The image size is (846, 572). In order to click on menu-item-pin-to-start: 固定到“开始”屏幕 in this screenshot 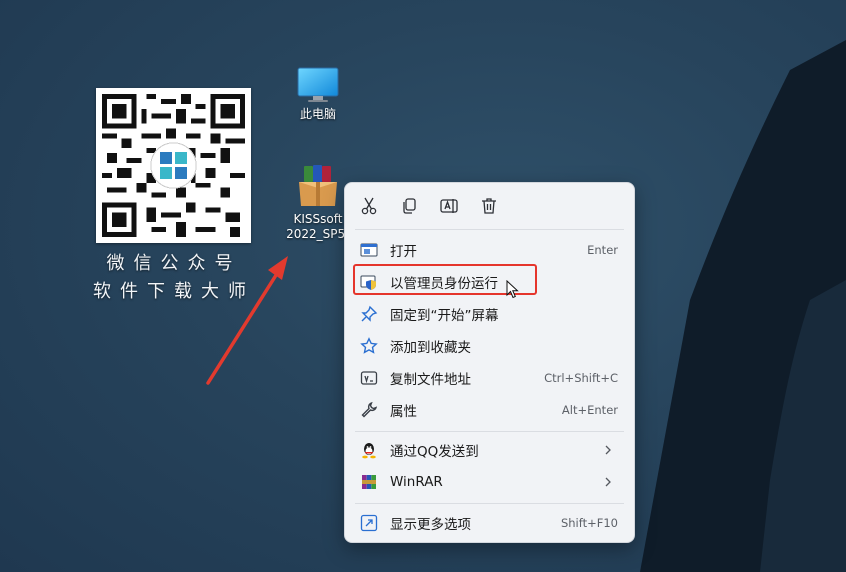, I will do `click(489, 314)`.